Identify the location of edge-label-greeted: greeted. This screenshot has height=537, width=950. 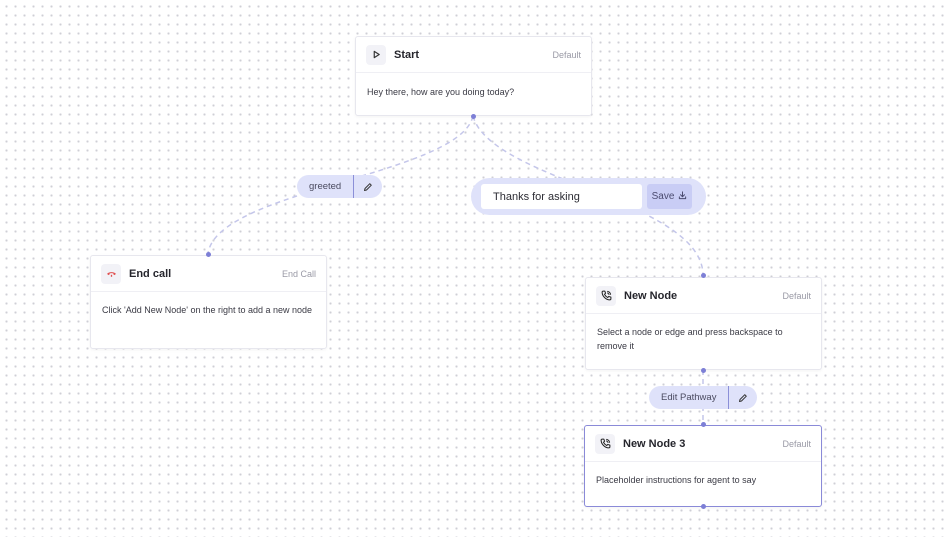
(340, 186).